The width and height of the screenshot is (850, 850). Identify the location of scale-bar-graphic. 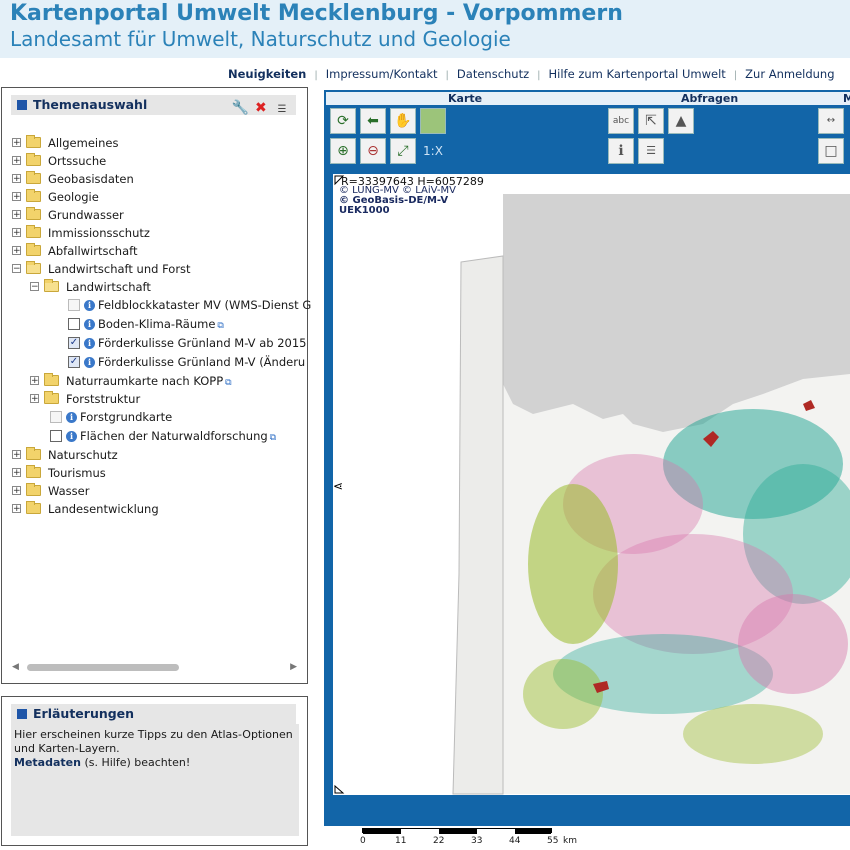
(457, 831).